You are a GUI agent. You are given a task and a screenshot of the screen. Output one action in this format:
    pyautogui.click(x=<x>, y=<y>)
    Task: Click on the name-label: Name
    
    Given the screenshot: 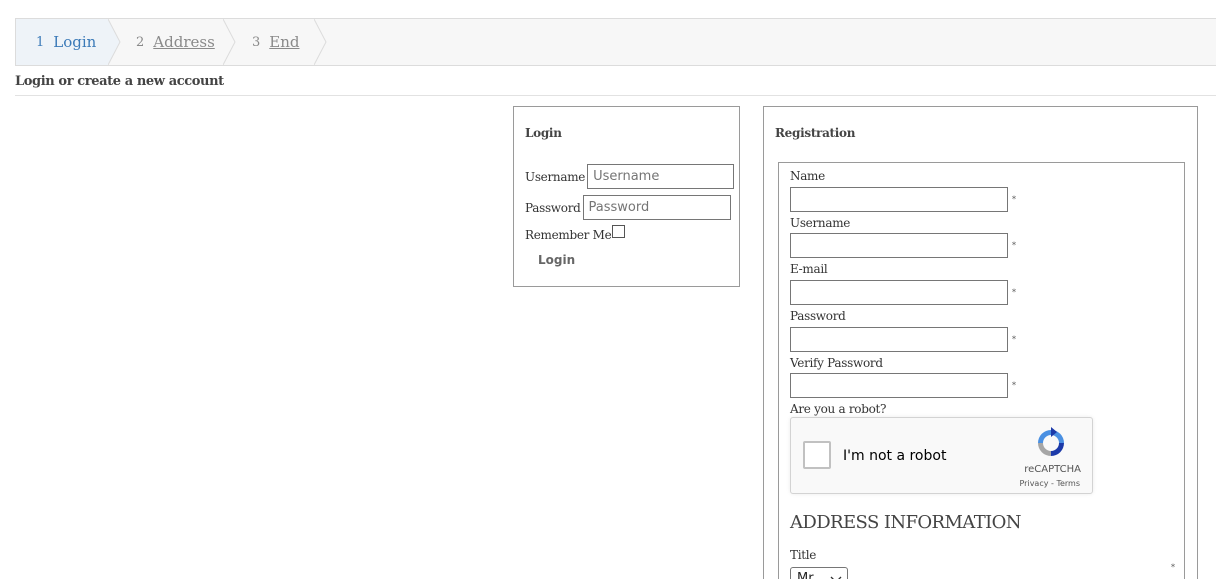 What is the action you would take?
    pyautogui.click(x=807, y=176)
    